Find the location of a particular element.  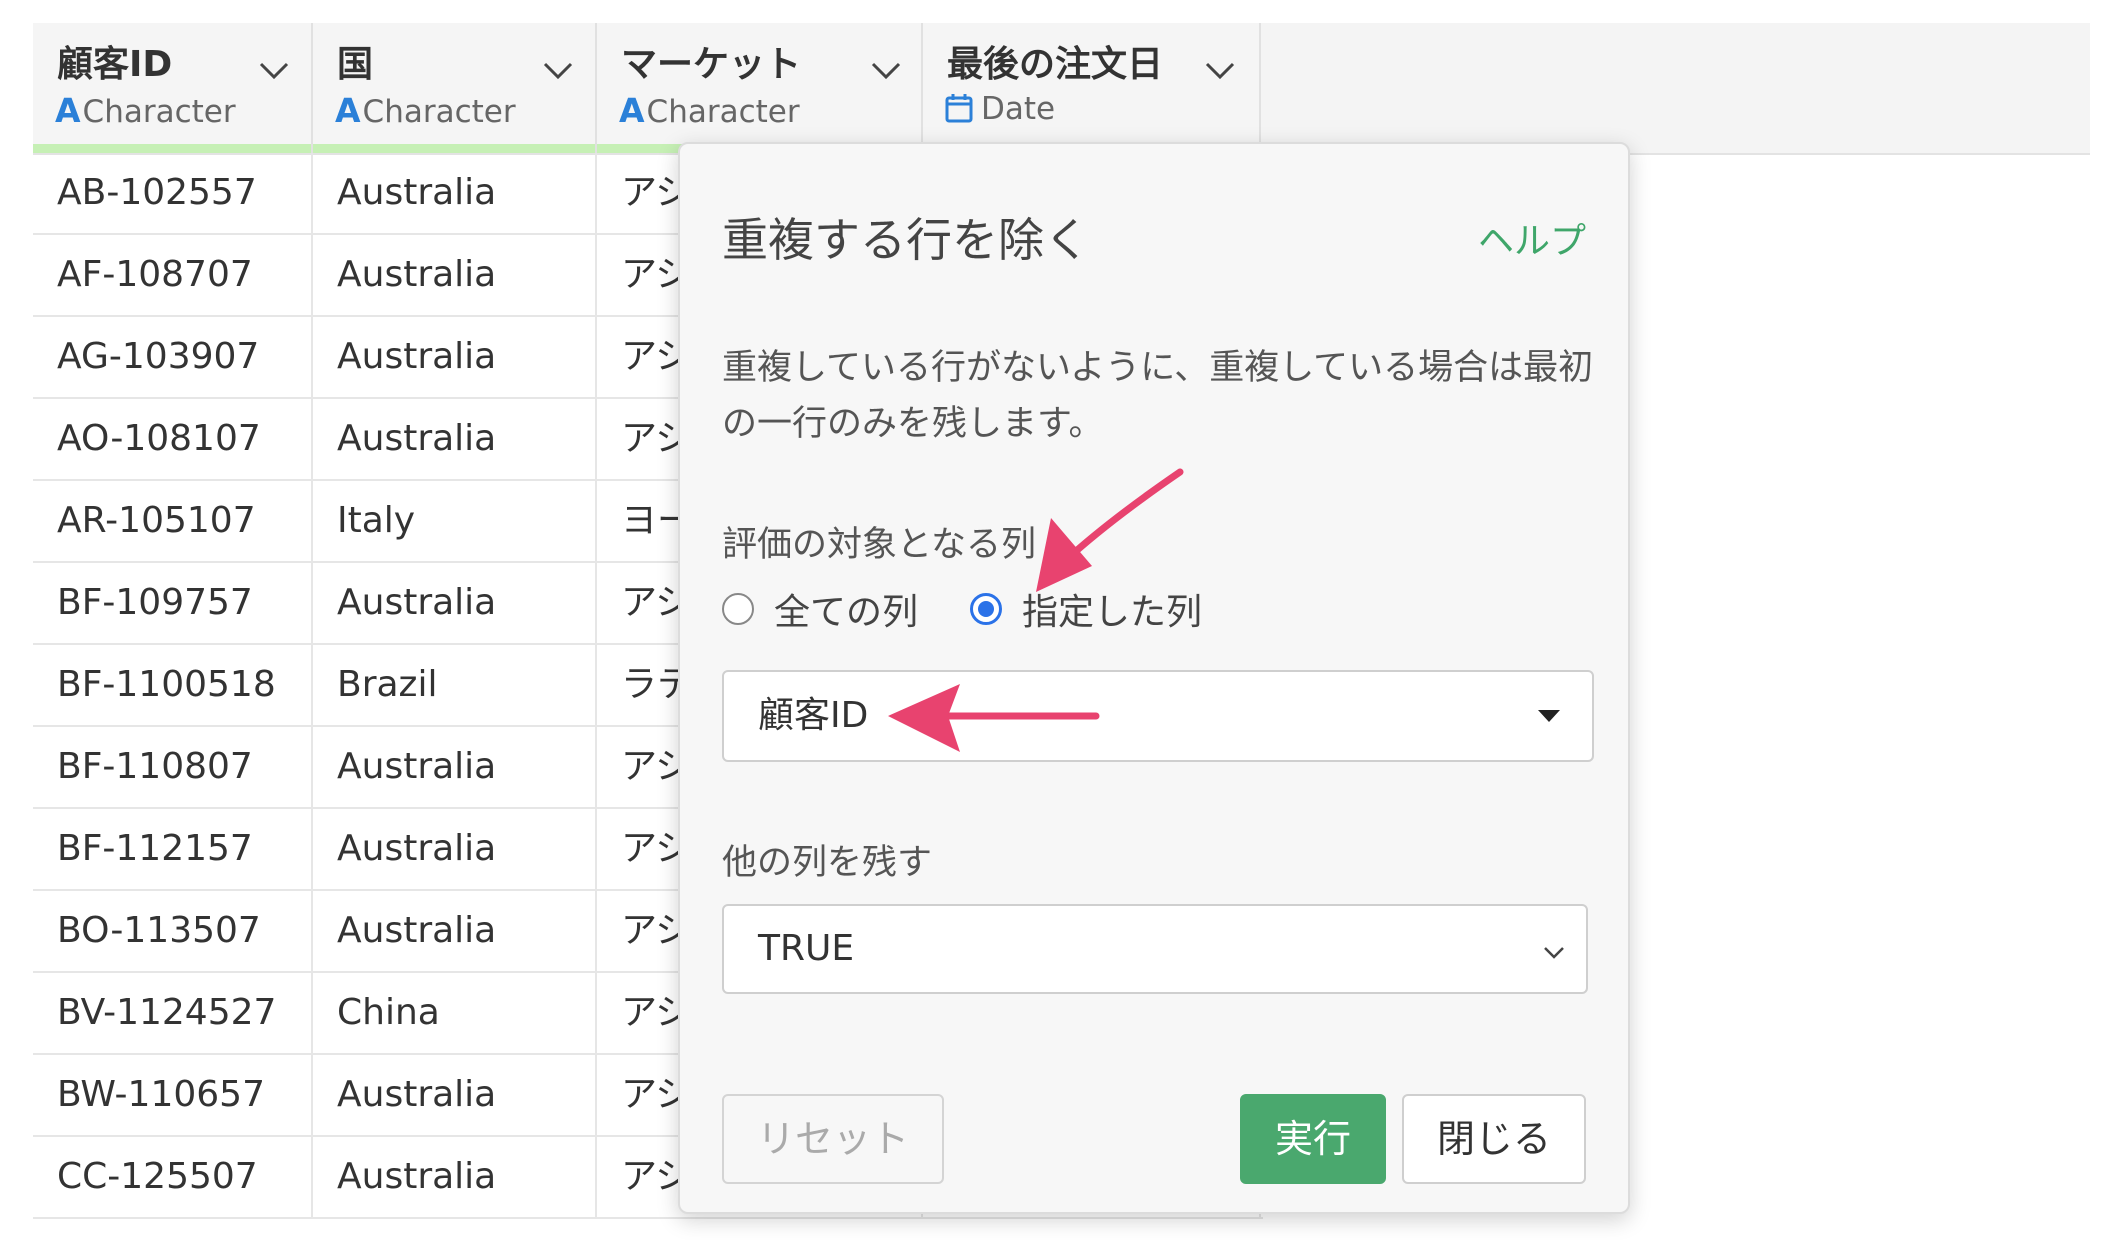

keep-other-columns-label: 他の列を残す is located at coordinates (827, 863).